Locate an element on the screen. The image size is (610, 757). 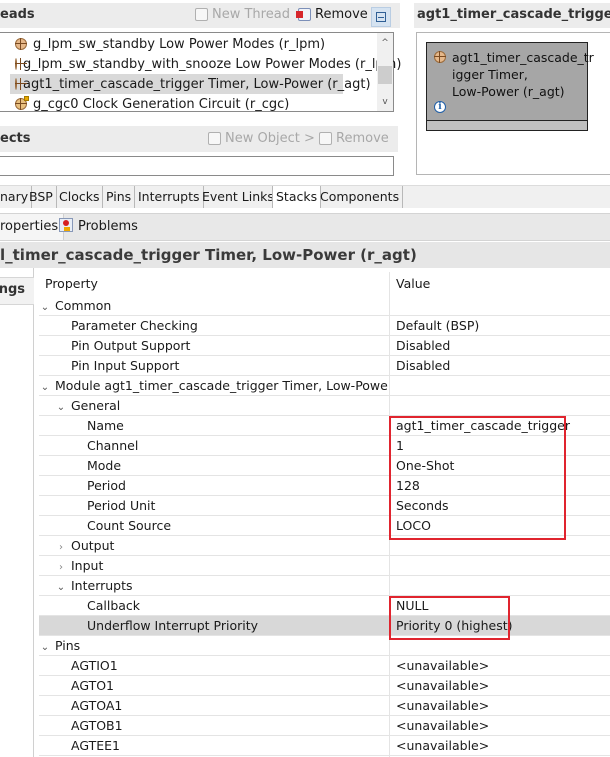
remove-object-icon is located at coordinates (325, 138).